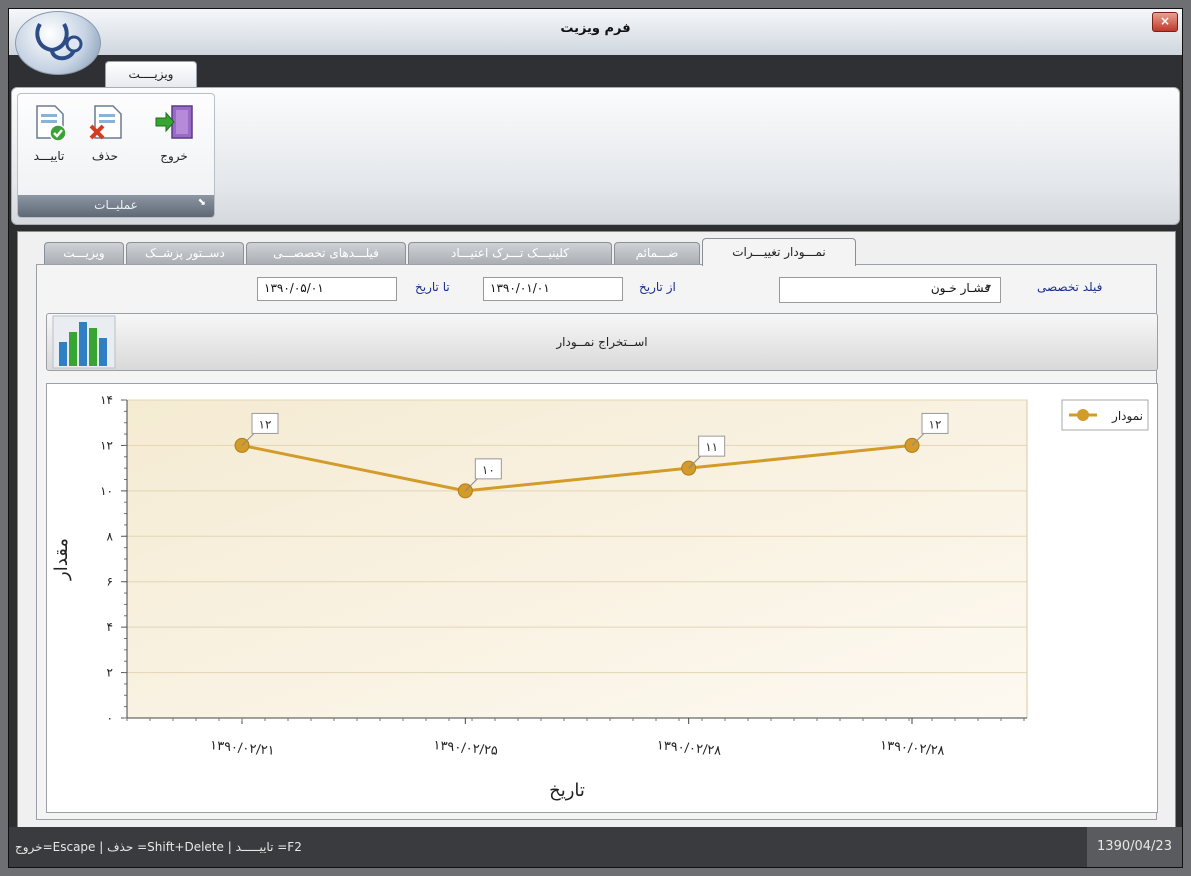 This screenshot has height=876, width=1191. I want to click on x-axis-title: تاریخ, so click(567, 790).